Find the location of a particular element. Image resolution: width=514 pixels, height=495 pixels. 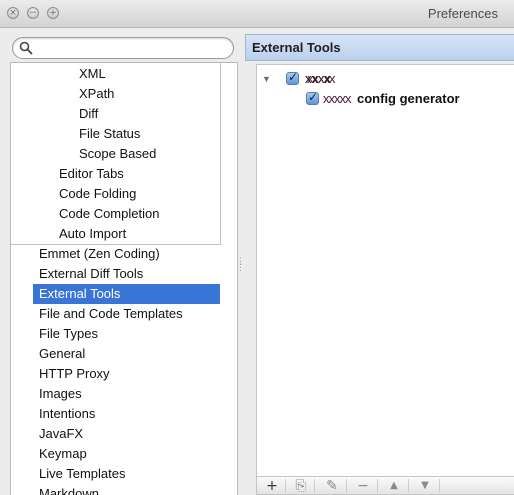

window-title: Preferences is located at coordinates (462, 13).